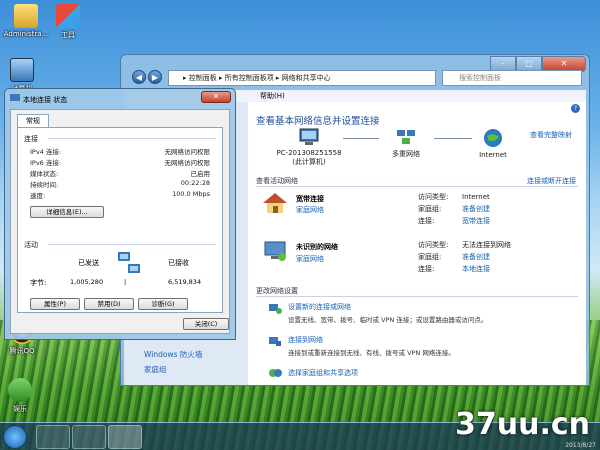  What do you see at coordinates (55, 304) in the screenshot?
I see `properties-button: 属性(P)` at bounding box center [55, 304].